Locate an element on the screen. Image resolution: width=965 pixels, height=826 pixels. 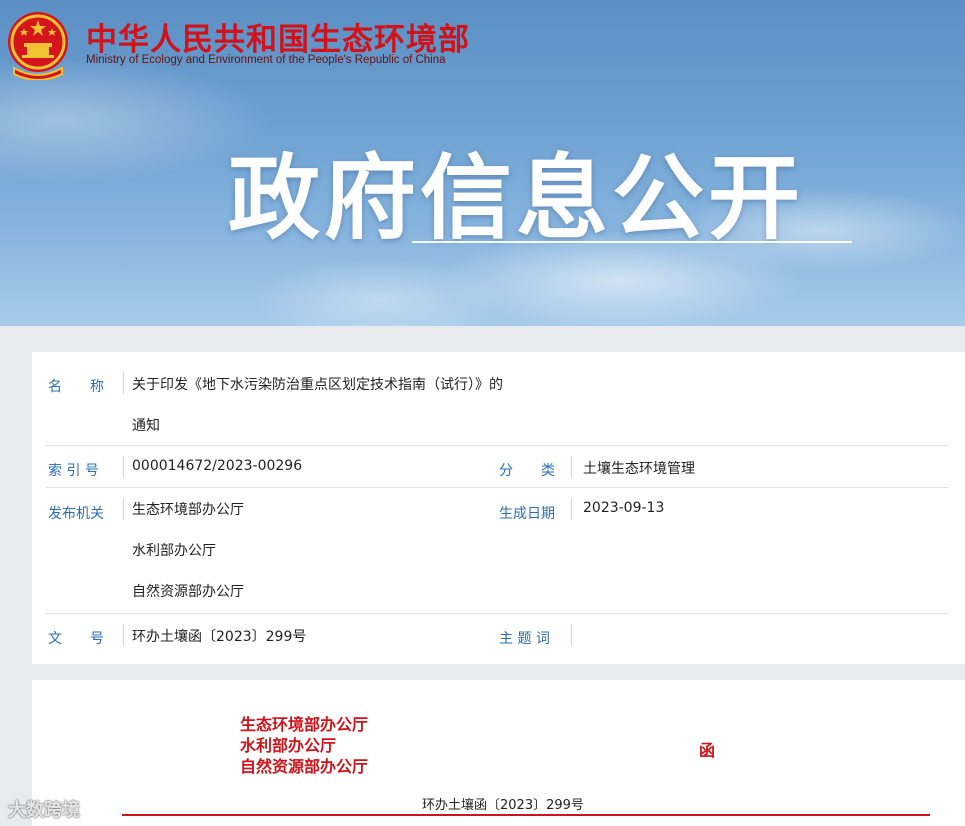
document-issuers: 生态环境部办公厅 水利部办公厅 自然资源部办公厅 is located at coordinates (304, 745).